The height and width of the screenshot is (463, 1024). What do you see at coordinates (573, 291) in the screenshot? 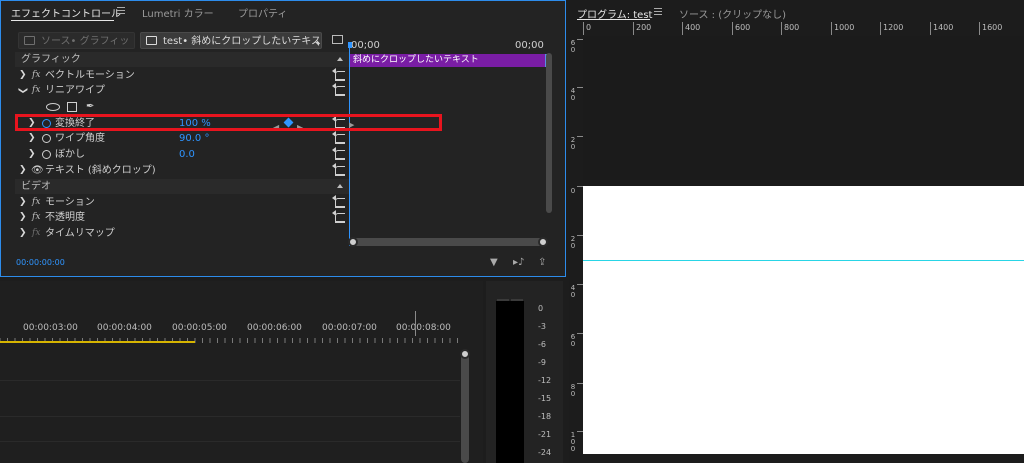
I see `ruler-label: 4 0` at bounding box center [573, 291].